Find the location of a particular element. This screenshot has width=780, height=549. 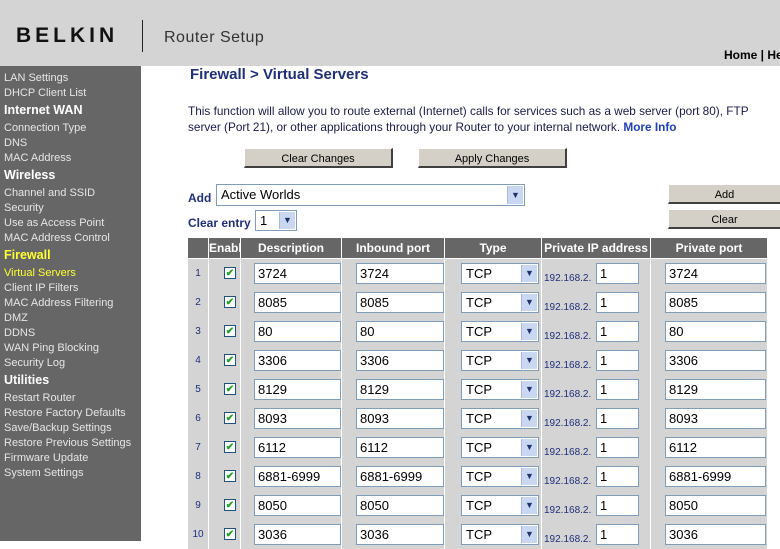

chevron-down-icon: ▼ is located at coordinates (287, 220).